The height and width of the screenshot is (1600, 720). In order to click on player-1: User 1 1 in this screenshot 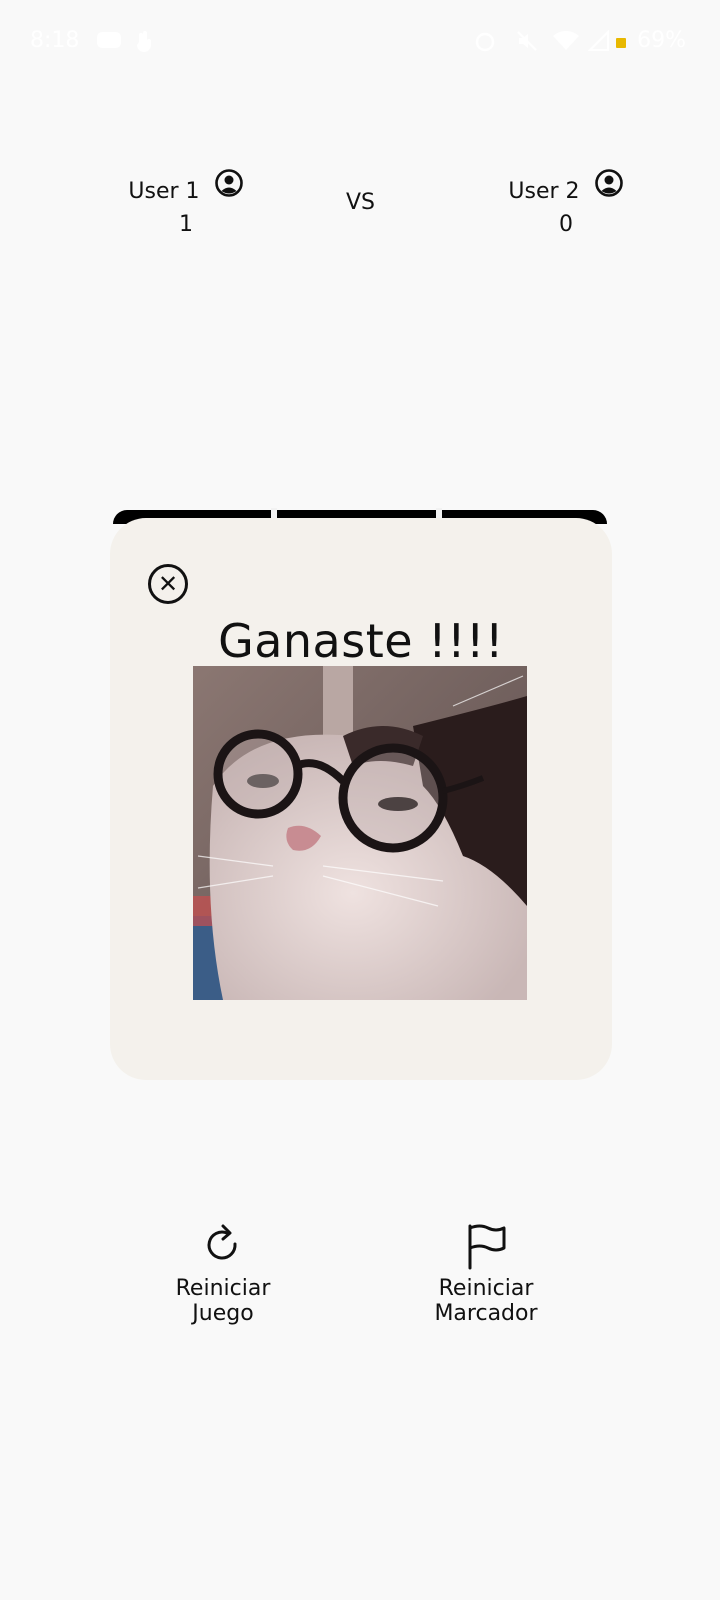, I will do `click(186, 203)`.